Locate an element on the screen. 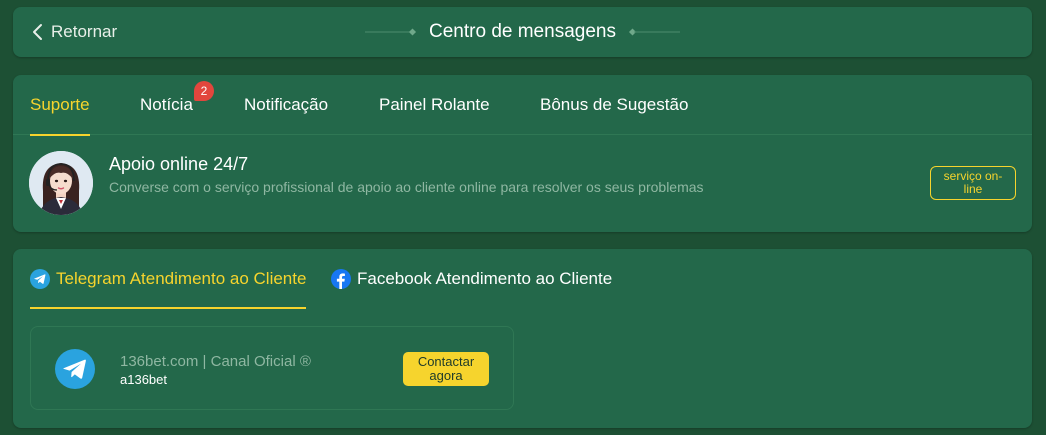  title-wrap: Centro de mensagens is located at coordinates (522, 32).